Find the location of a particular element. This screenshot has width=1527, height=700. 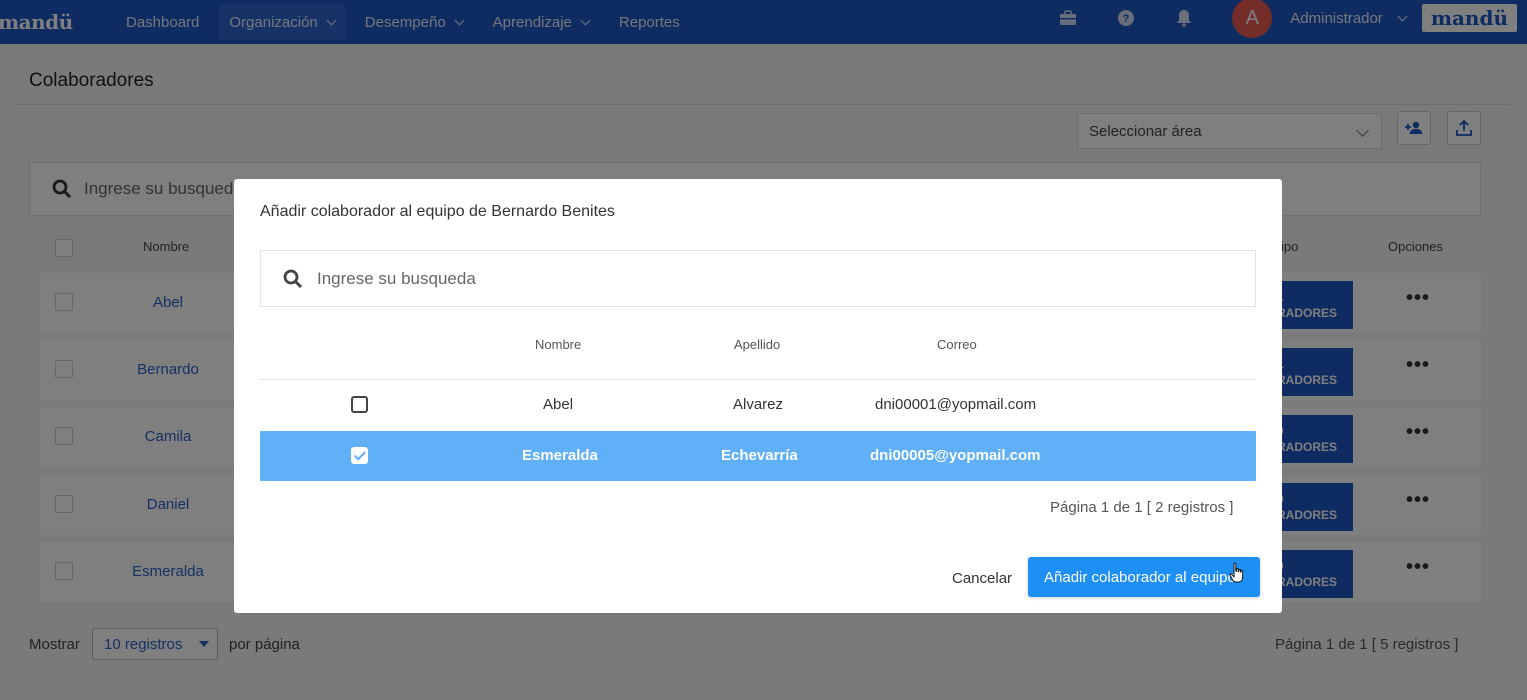

modal-pagination-info: Página 1 de 1 [ 2 registros ] is located at coordinates (1142, 507).